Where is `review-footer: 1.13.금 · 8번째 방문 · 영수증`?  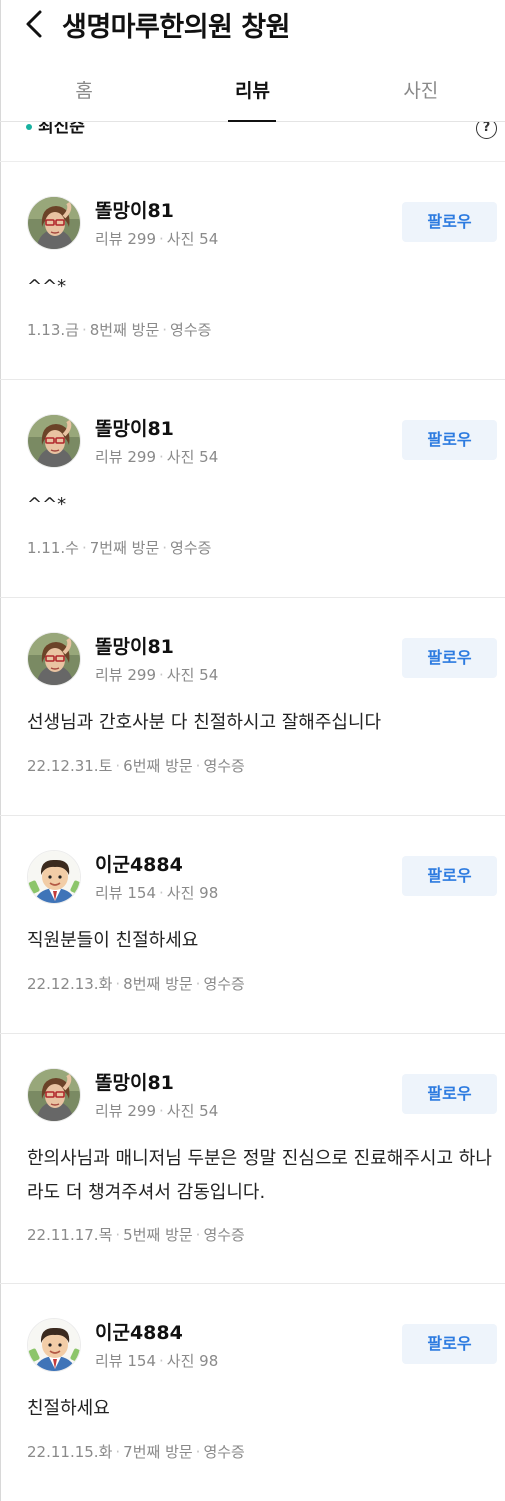
review-footer: 1.13.금 · 8번째 방문 · 영수증 is located at coordinates (119, 330).